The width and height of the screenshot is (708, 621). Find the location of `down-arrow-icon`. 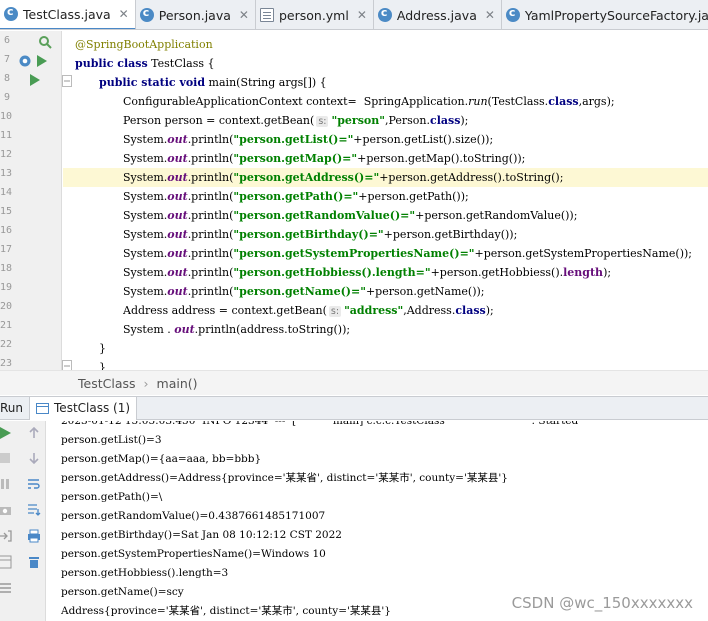

down-arrow-icon is located at coordinates (34, 458).